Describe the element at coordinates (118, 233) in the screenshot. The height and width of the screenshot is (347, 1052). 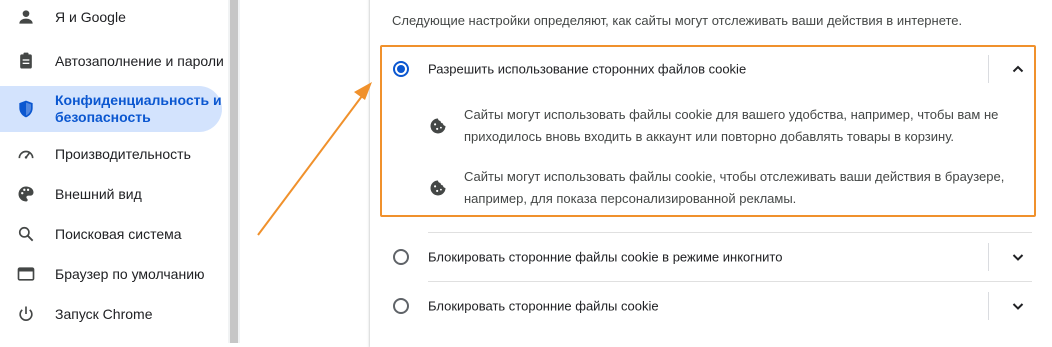
I see `sidebar-item-label: Поисковая система` at that location.